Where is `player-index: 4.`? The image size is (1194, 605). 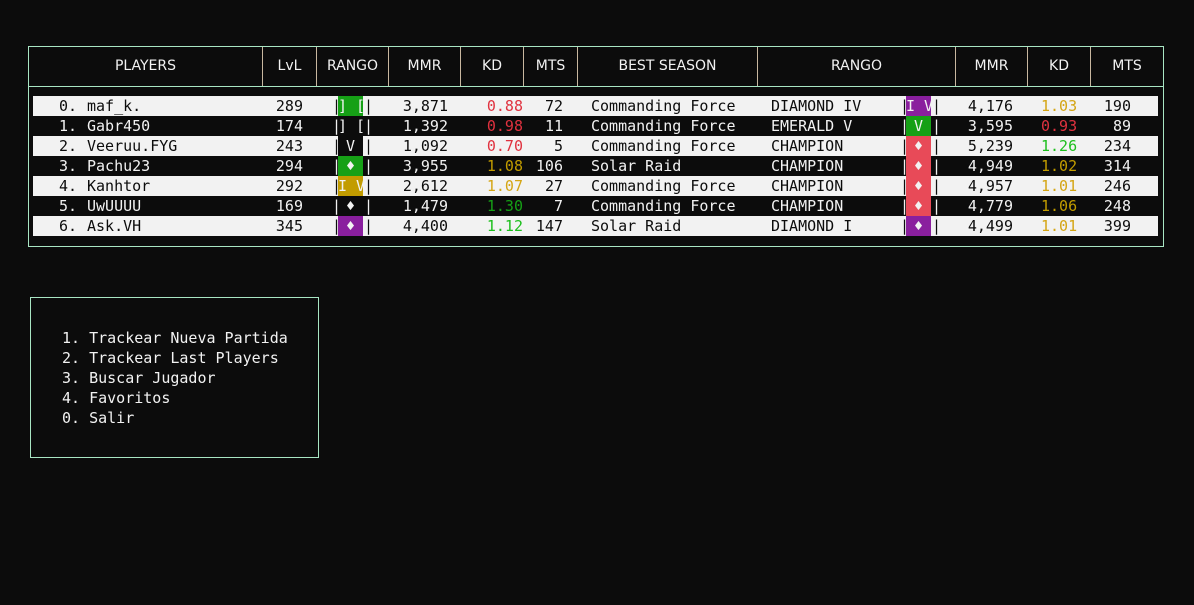
player-index: 4. is located at coordinates (68, 186).